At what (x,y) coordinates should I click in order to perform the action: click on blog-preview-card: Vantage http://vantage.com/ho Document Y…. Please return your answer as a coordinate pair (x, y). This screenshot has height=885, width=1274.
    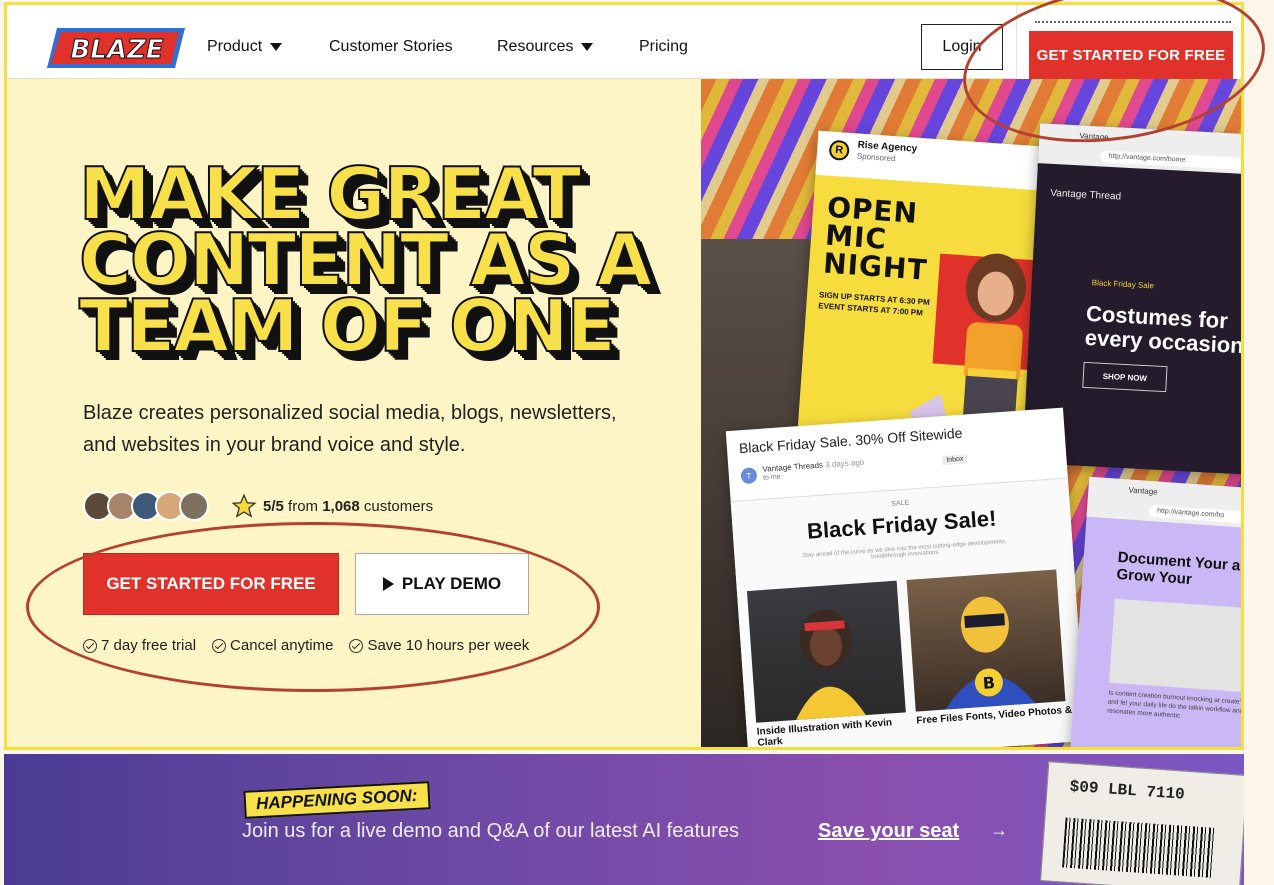
    Looking at the image, I should click on (1156, 611).